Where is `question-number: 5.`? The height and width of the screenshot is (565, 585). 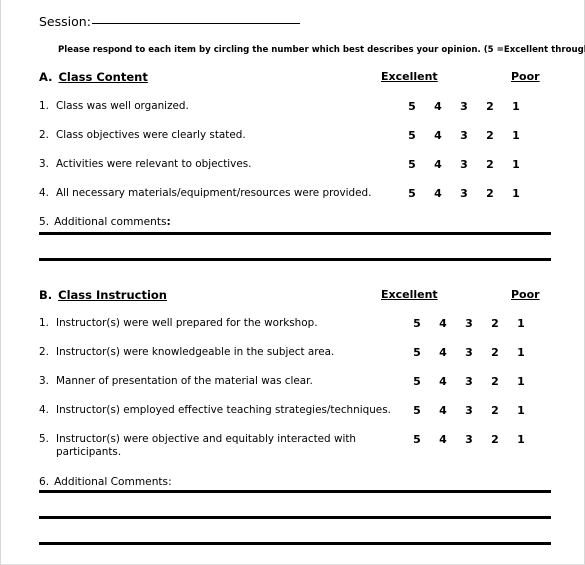
question-number: 5. is located at coordinates (44, 439).